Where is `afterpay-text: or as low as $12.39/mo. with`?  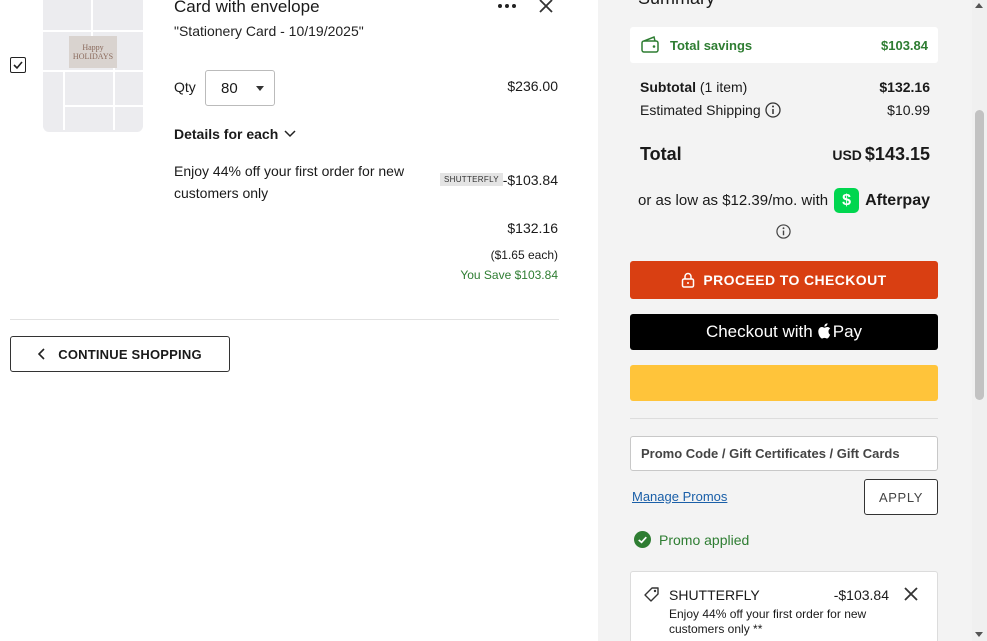 afterpay-text: or as low as $12.39/mo. with is located at coordinates (733, 200).